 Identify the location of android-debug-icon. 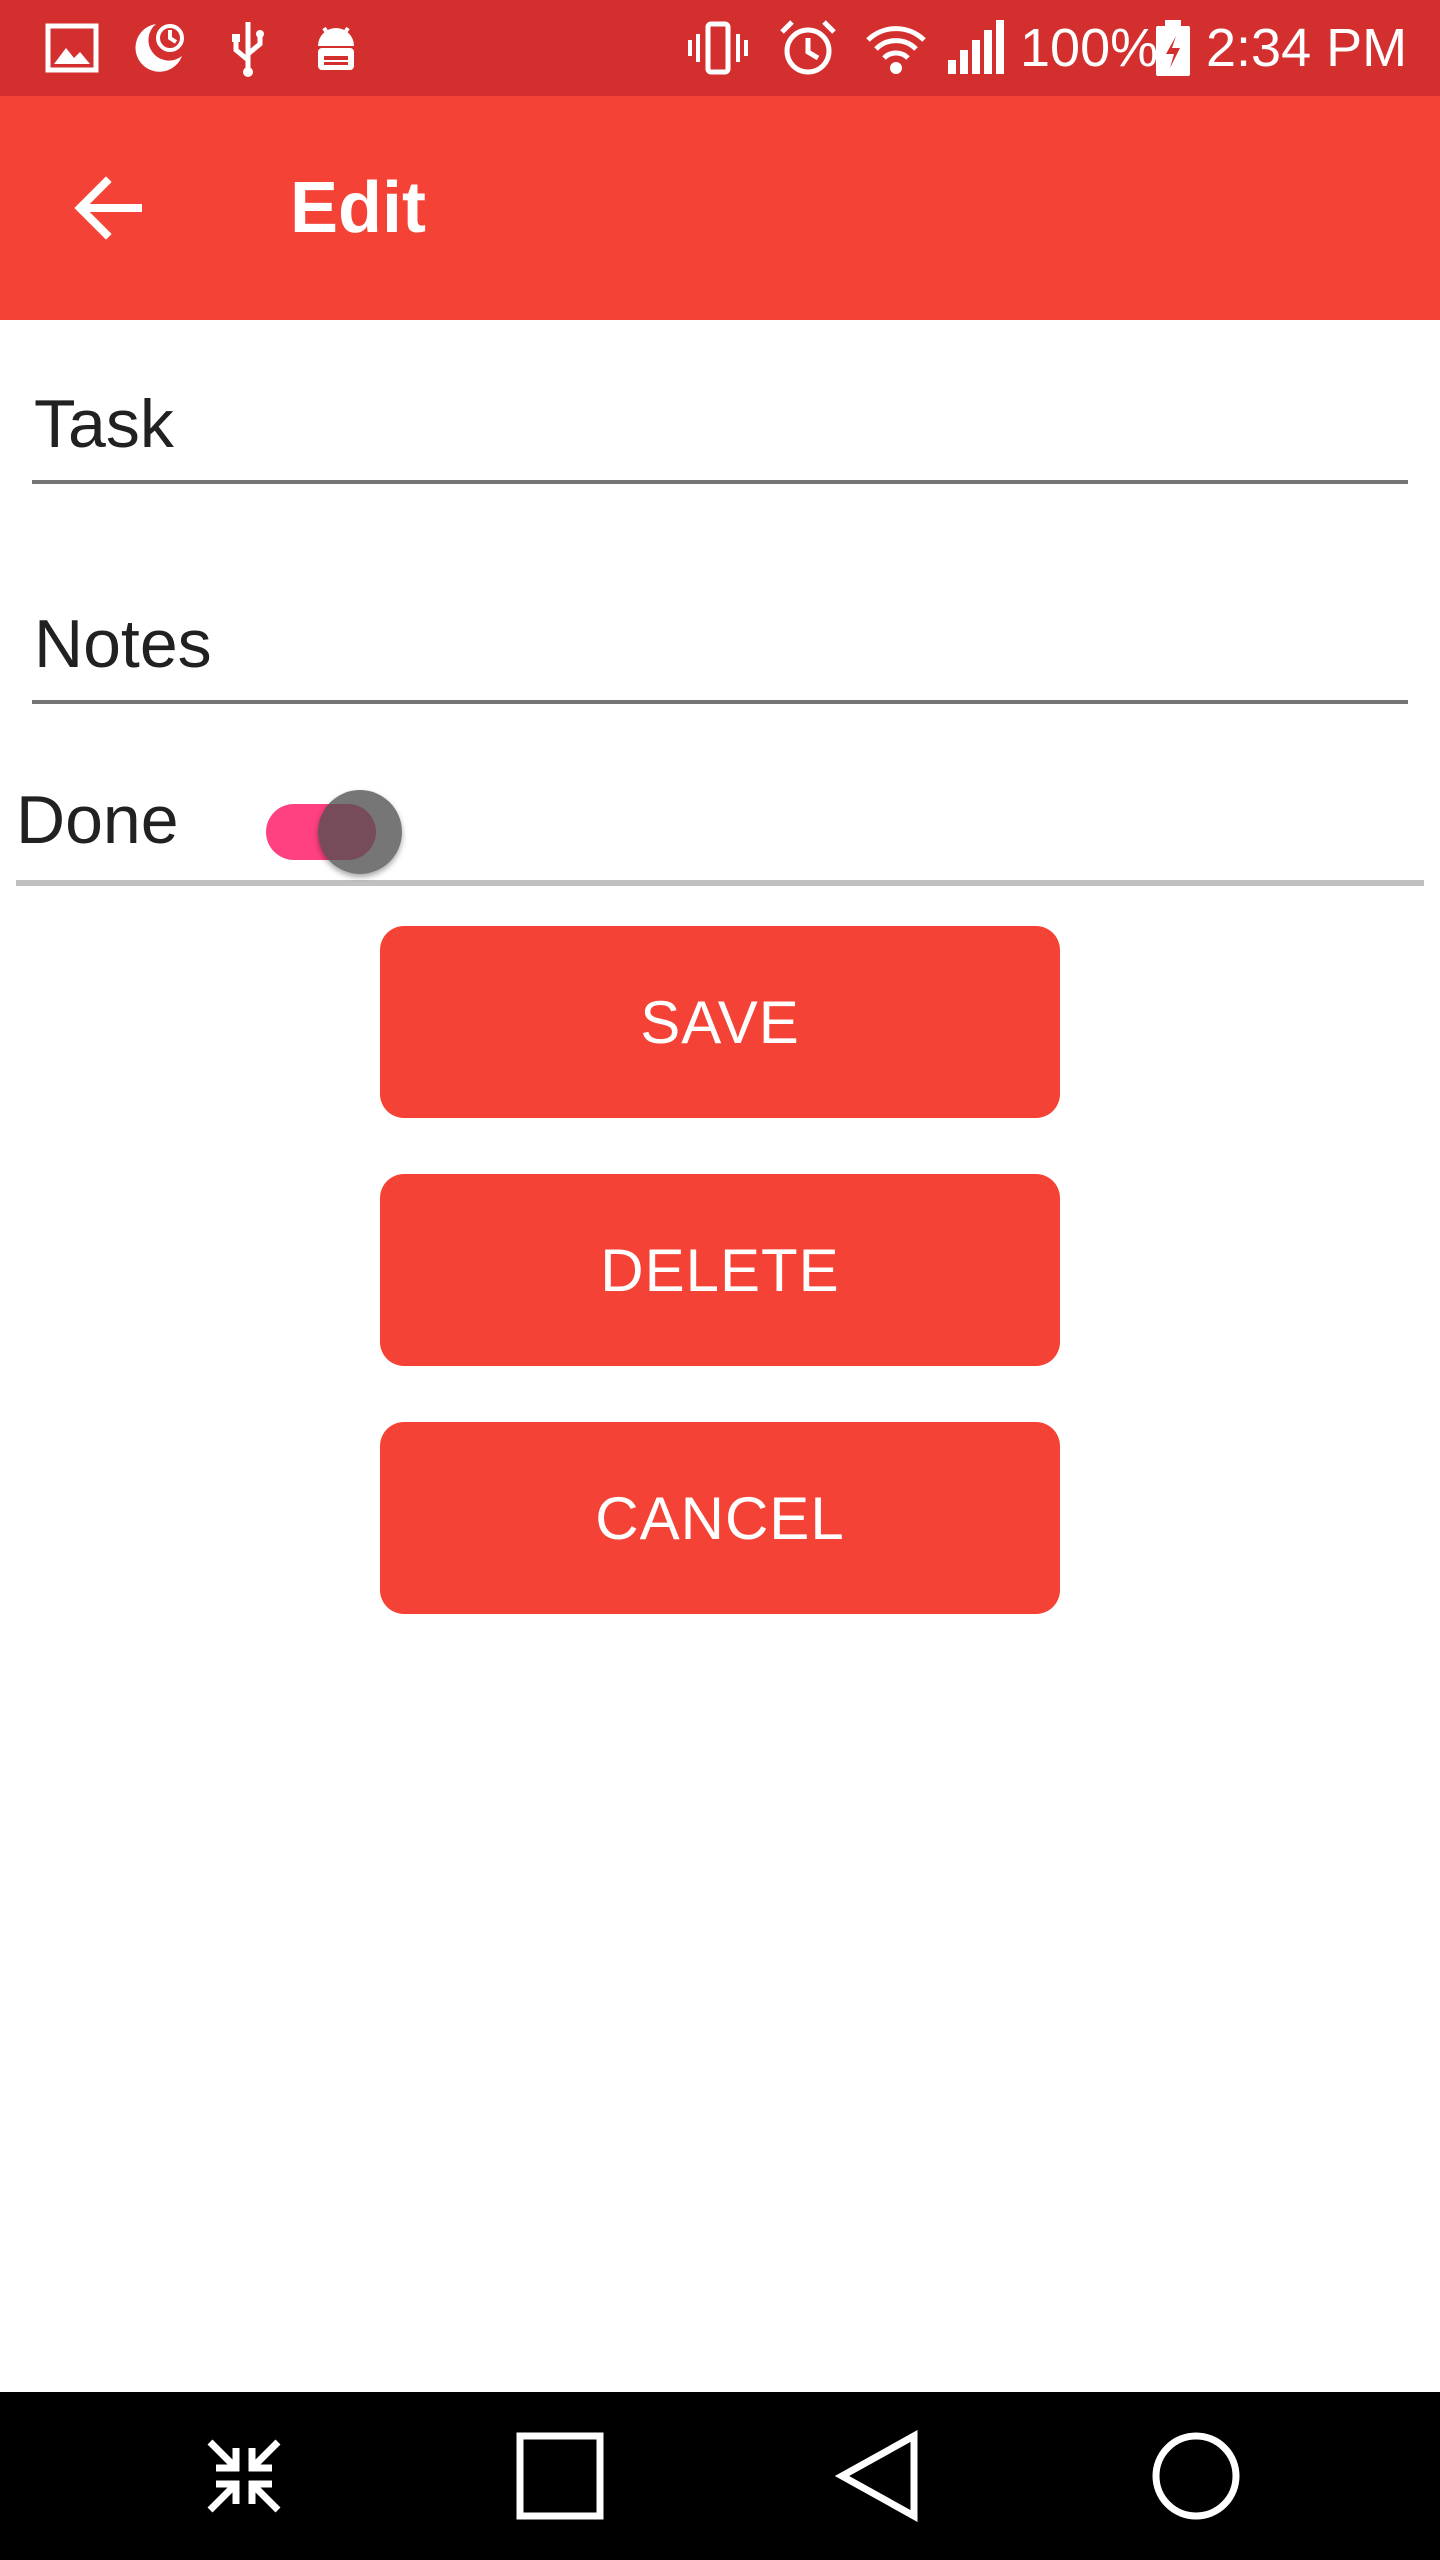
(336, 48).